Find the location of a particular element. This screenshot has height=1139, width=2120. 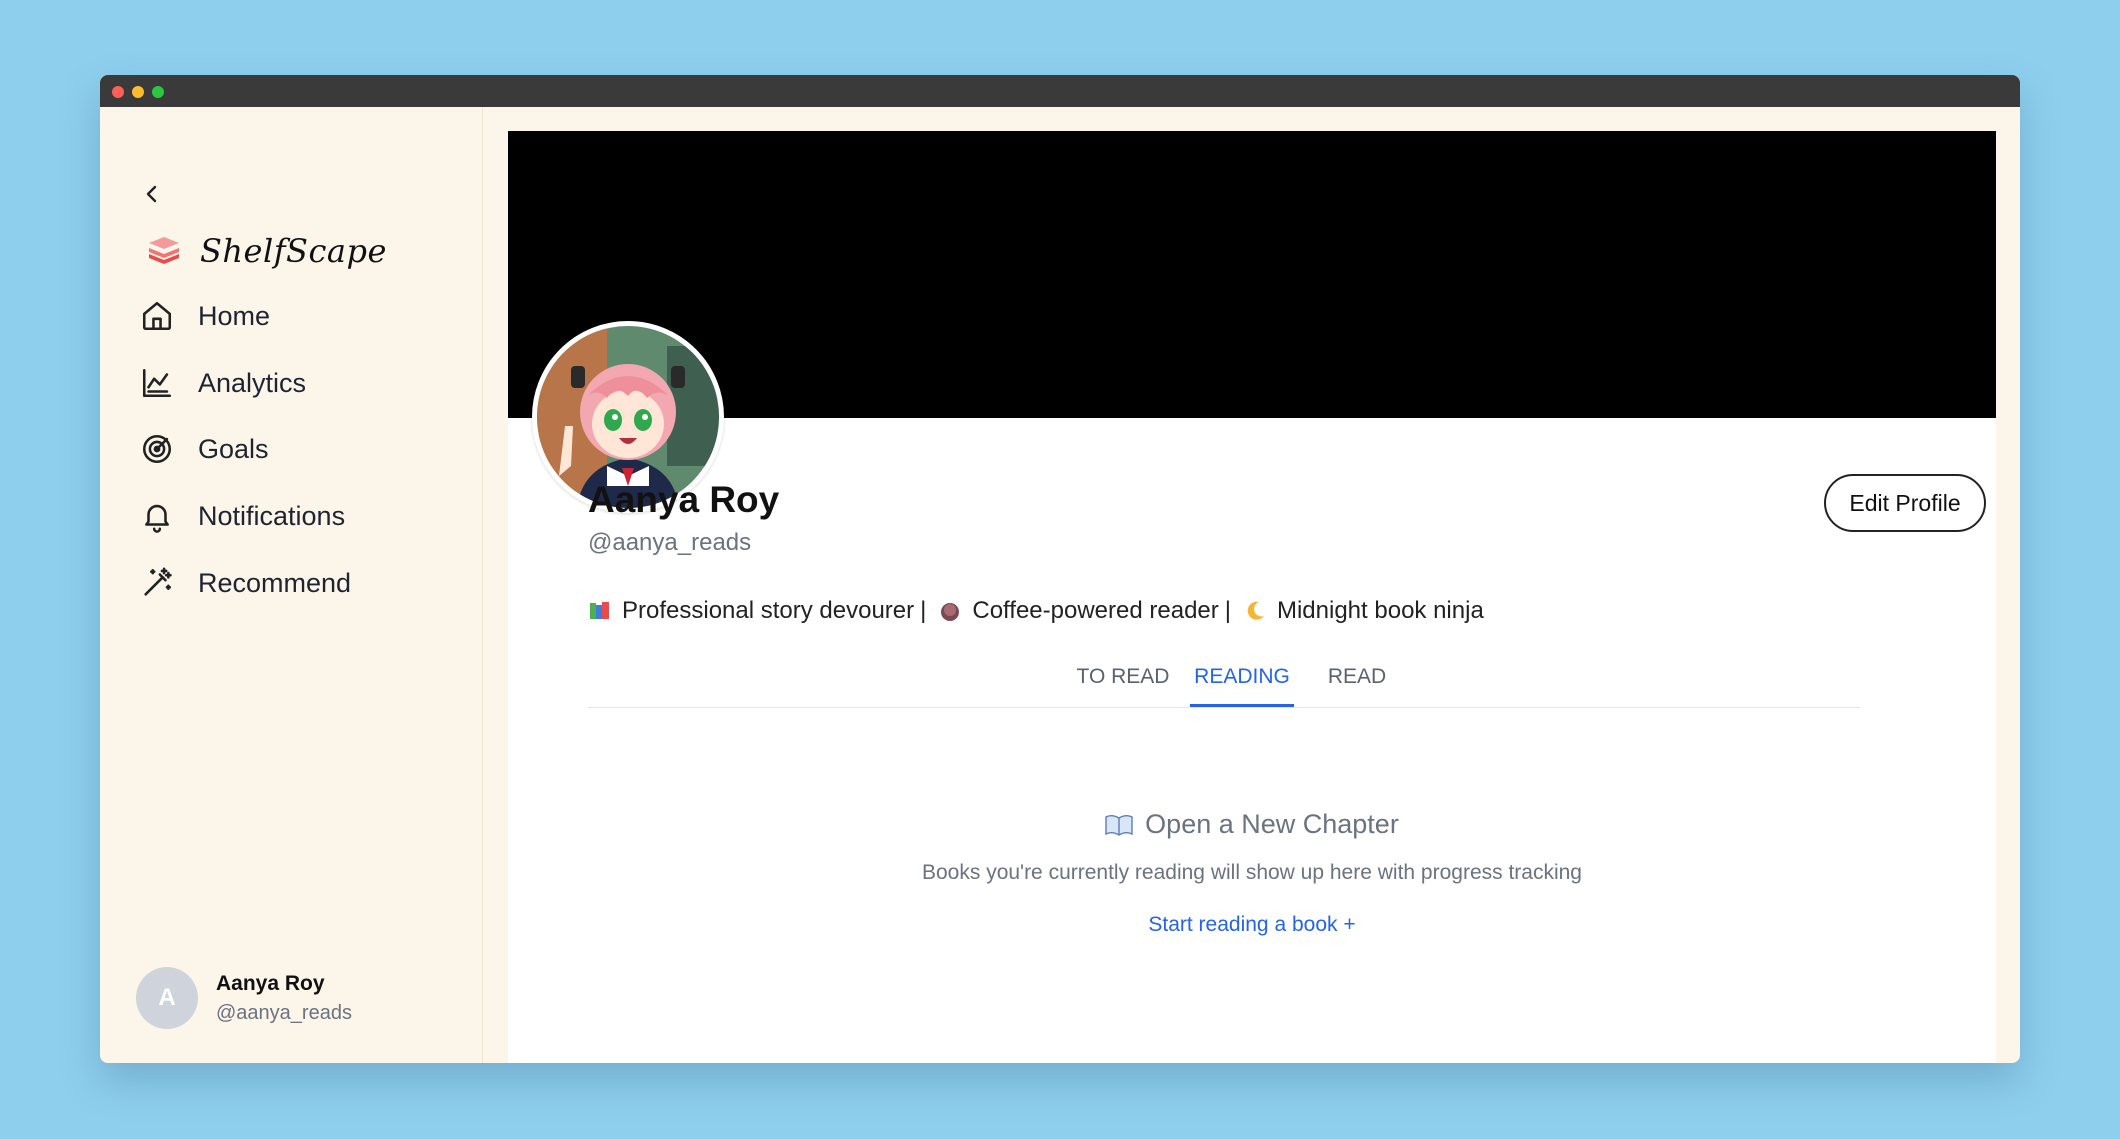

nav-notifications: Notifications is located at coordinates (242, 516).